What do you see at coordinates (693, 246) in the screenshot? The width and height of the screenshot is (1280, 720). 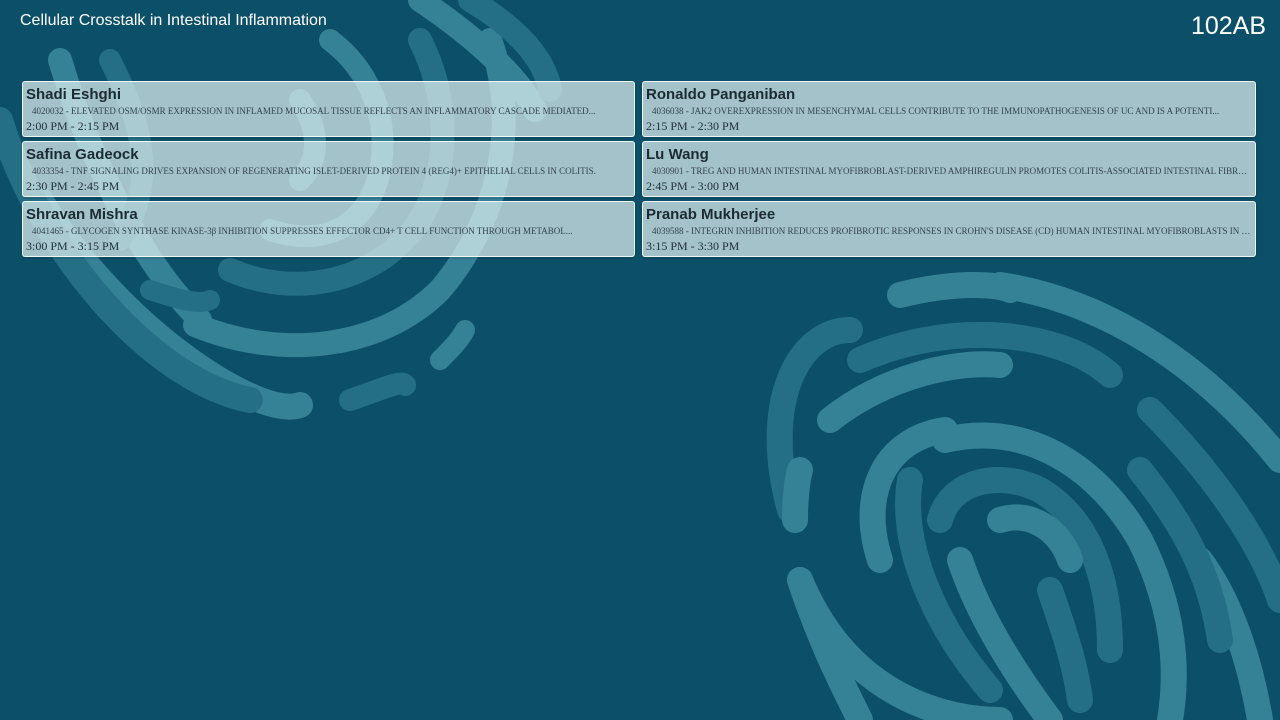 I see `time-slot: 3:15 PM - 3:30 PM` at bounding box center [693, 246].